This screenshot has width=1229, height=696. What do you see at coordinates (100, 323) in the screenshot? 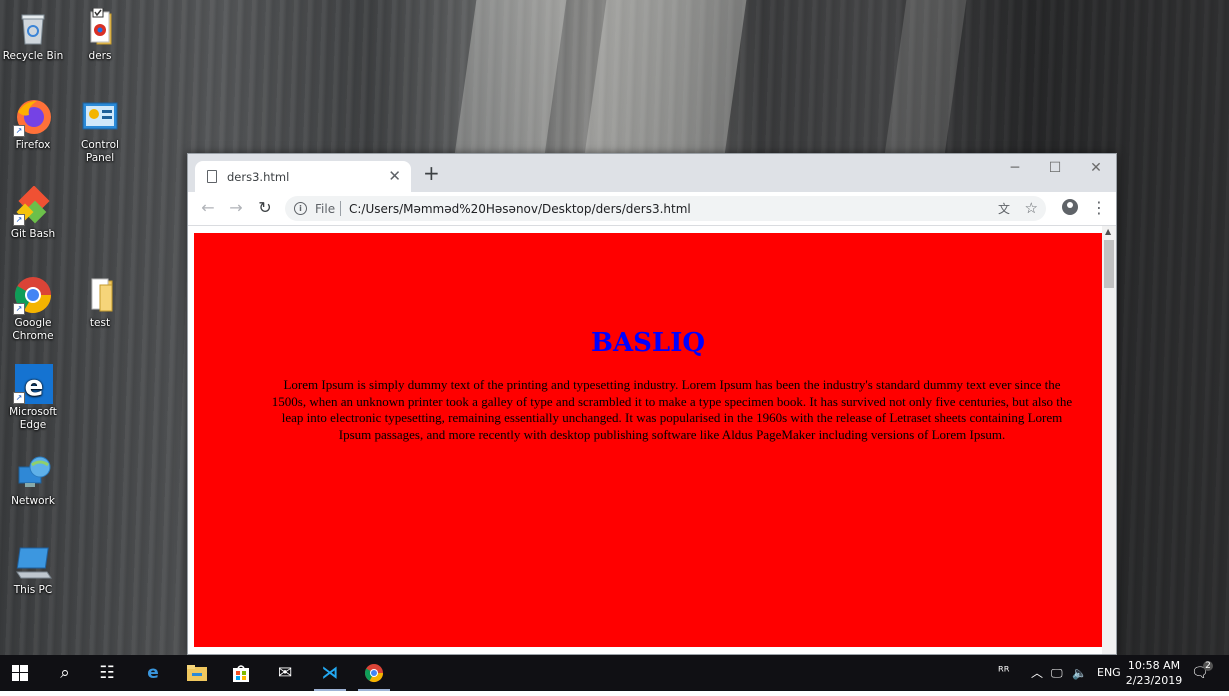
I see `desktop-icon-label: test` at bounding box center [100, 323].